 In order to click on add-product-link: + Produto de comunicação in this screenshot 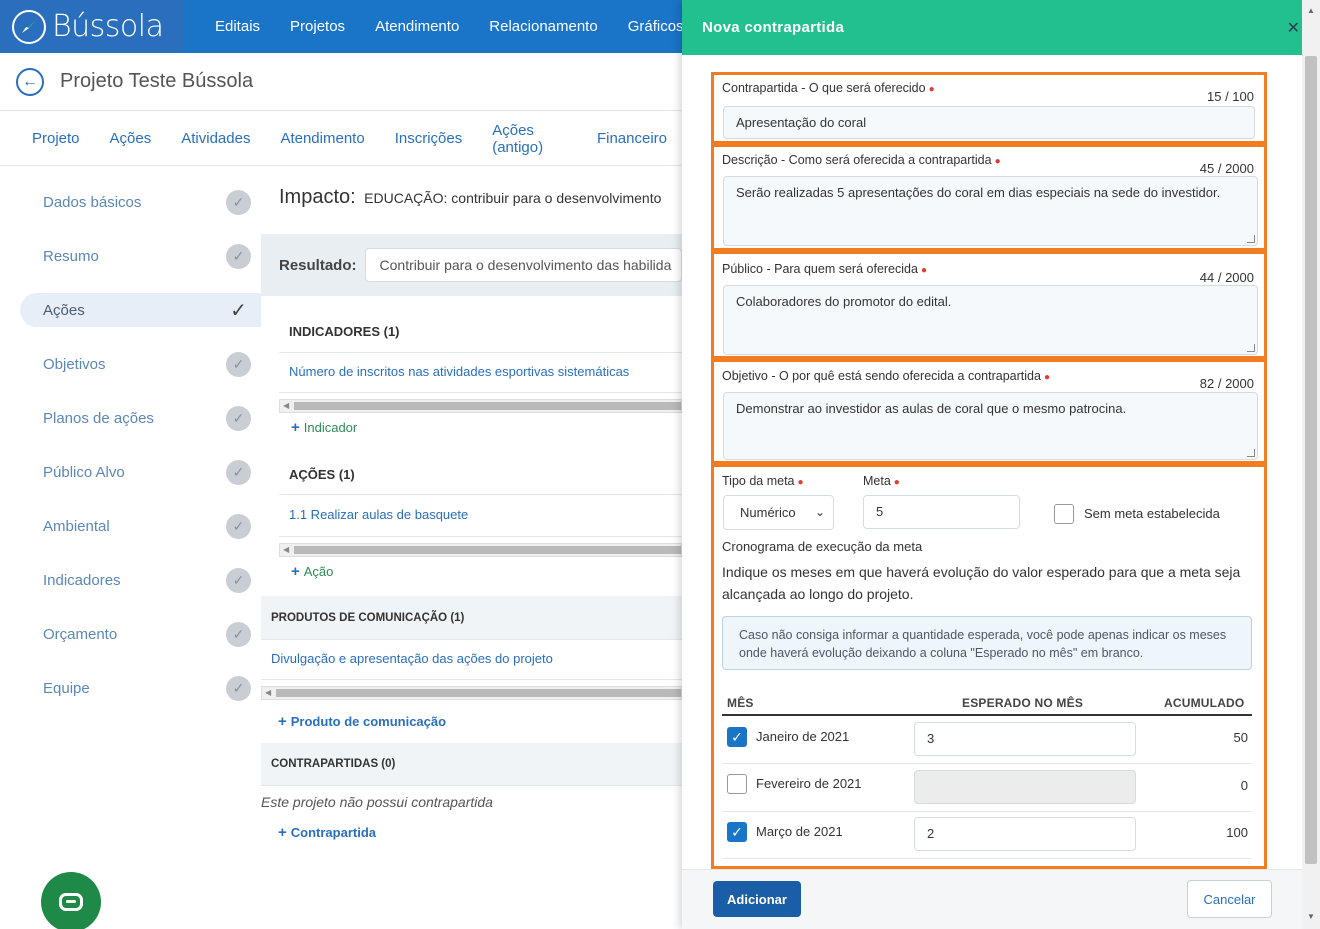, I will do `click(362, 721)`.